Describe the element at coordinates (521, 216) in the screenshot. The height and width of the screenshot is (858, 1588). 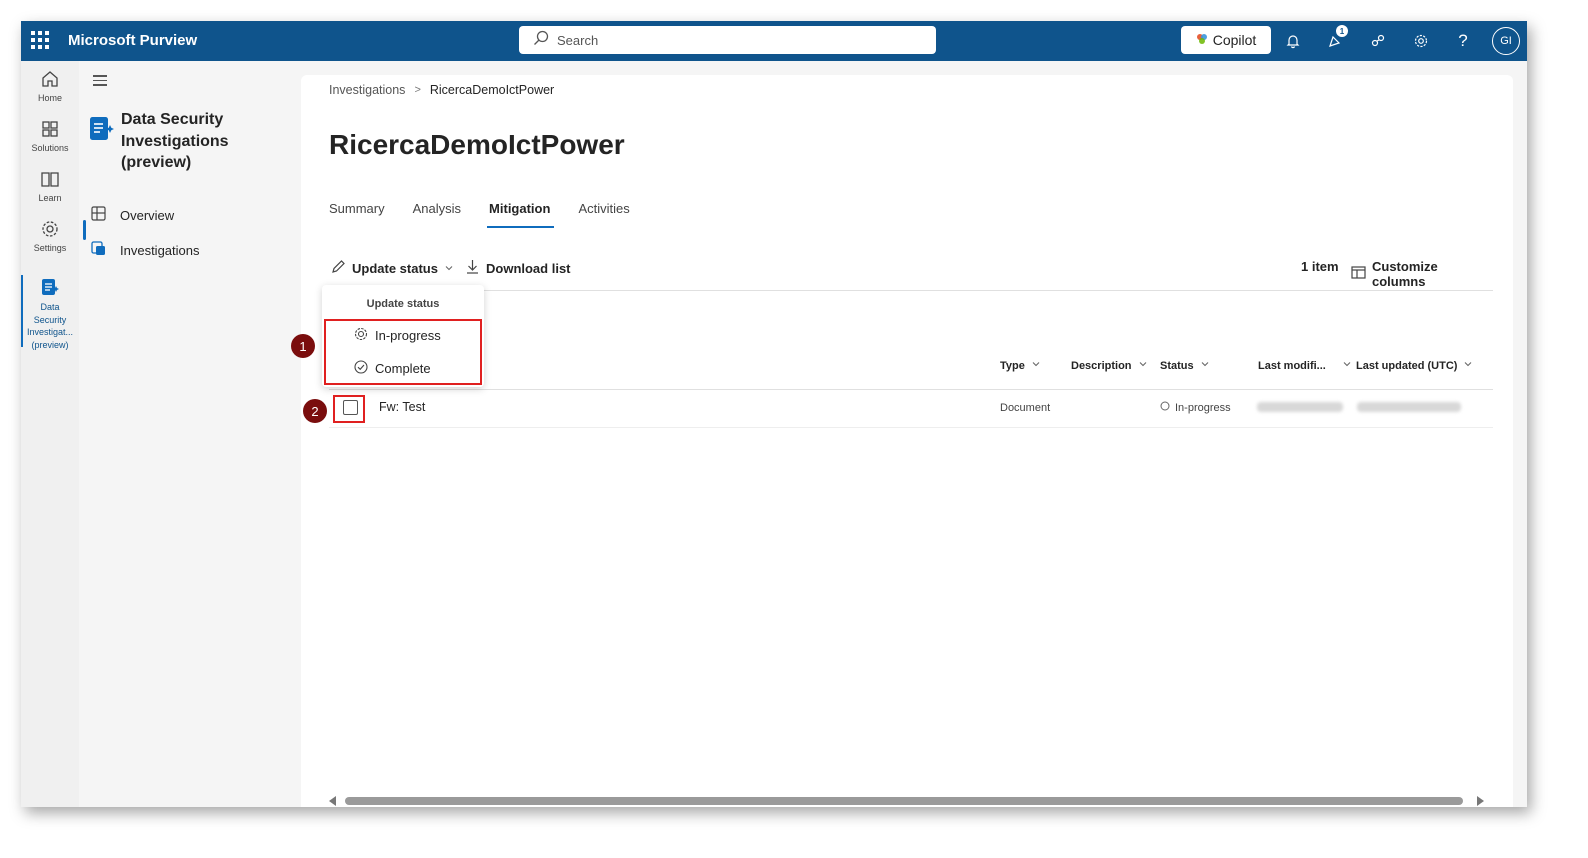
I see `tab-mitigation: Mitigation` at that location.